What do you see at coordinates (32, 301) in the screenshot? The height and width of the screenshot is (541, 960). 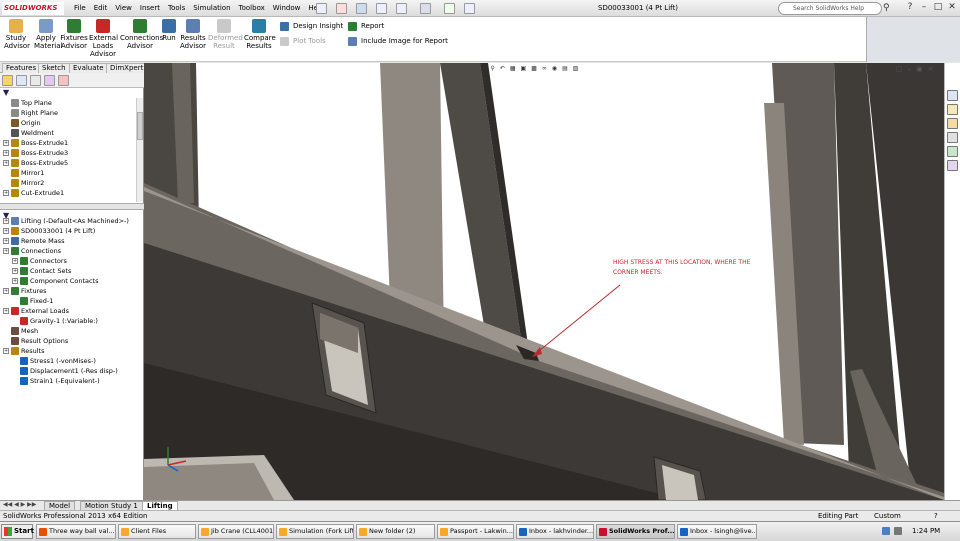 I see `tree-item: Fixed-1` at bounding box center [32, 301].